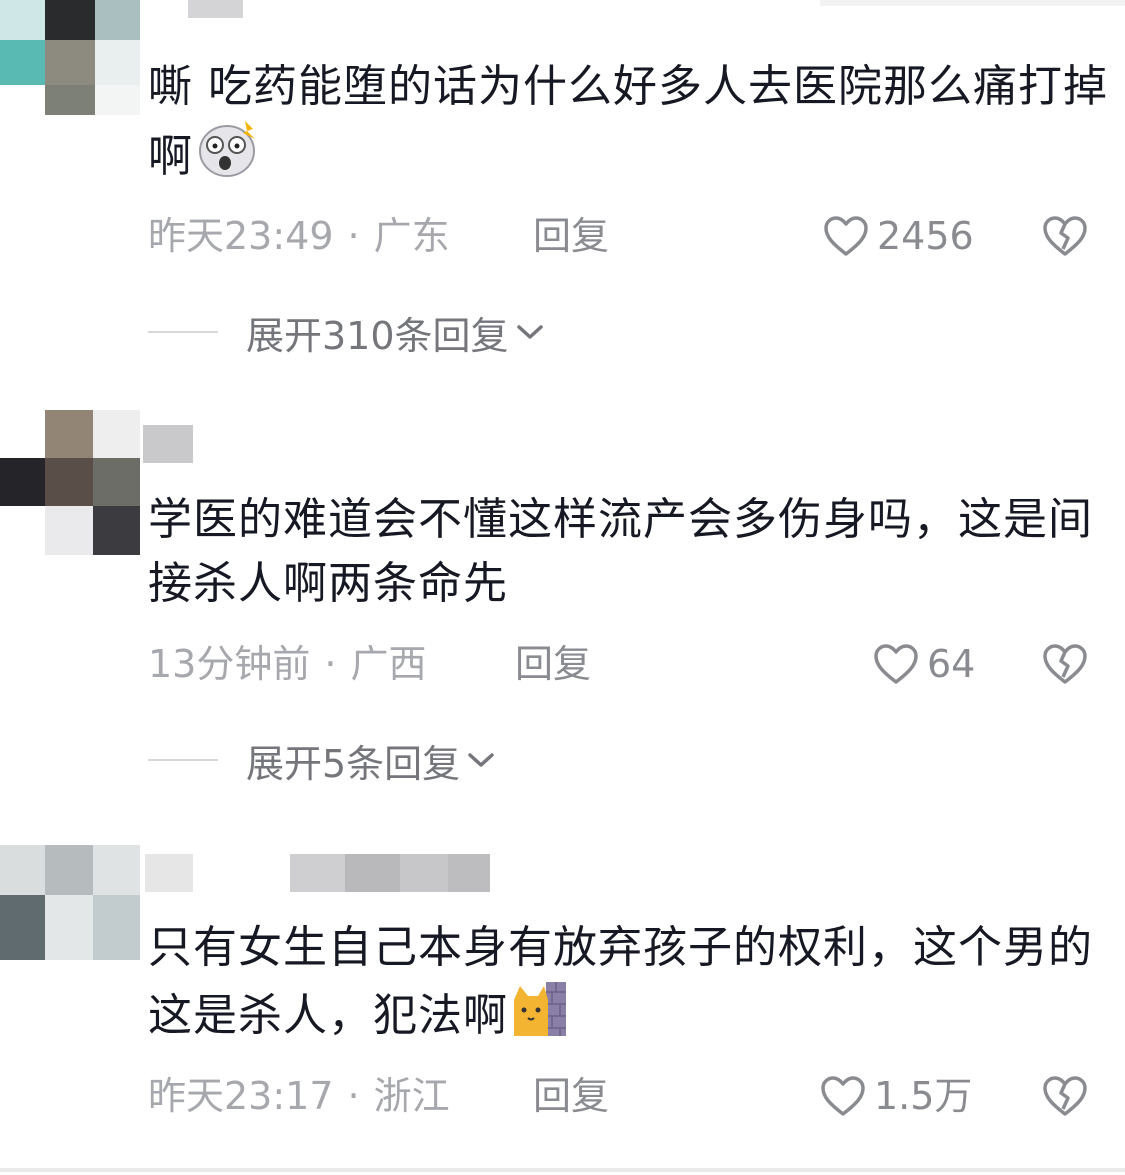 The height and width of the screenshot is (1175, 1125). I want to click on comment-time: 13分钟前, so click(229, 664).